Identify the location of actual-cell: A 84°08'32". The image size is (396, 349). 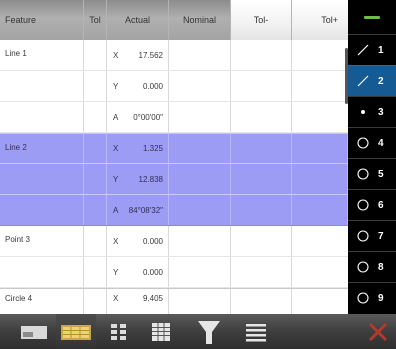
(138, 210).